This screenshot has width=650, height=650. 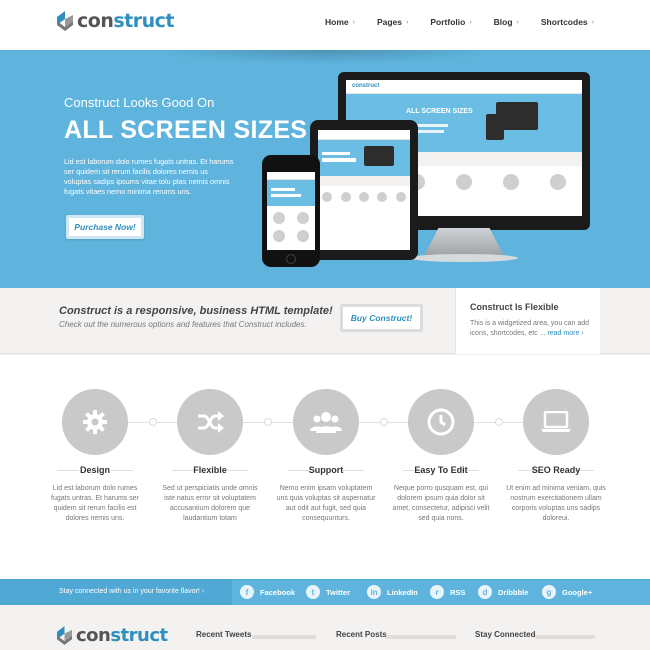 I want to click on phone-image, so click(x=291, y=211).